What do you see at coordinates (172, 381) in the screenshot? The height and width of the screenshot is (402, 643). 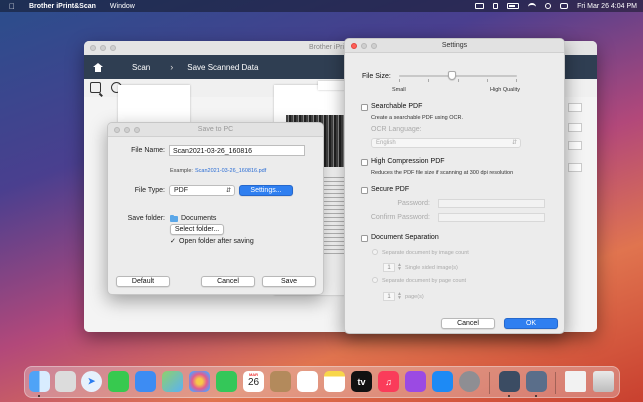 I see `maps-icon` at bounding box center [172, 381].